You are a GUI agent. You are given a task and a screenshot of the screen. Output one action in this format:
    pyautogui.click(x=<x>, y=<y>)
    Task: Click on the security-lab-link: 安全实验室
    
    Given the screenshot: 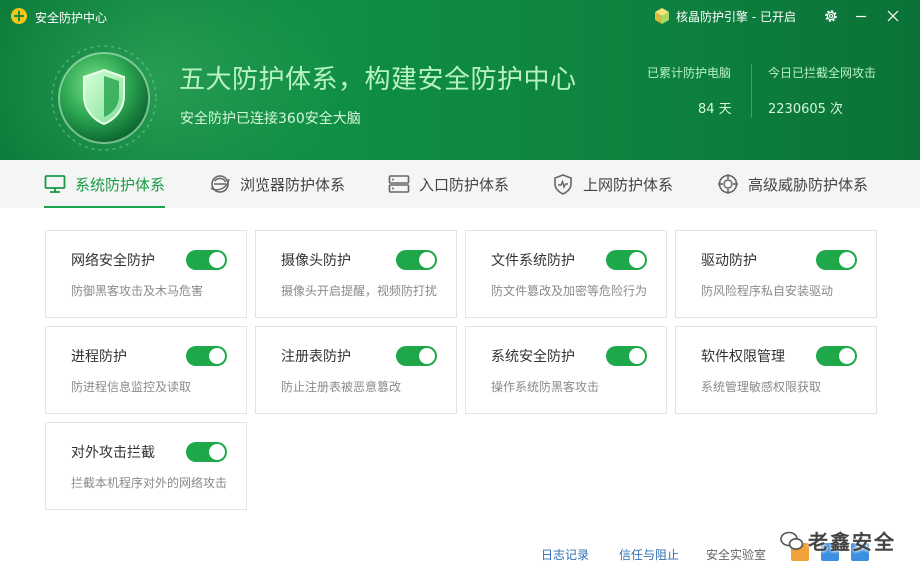 What is the action you would take?
    pyautogui.click(x=736, y=554)
    